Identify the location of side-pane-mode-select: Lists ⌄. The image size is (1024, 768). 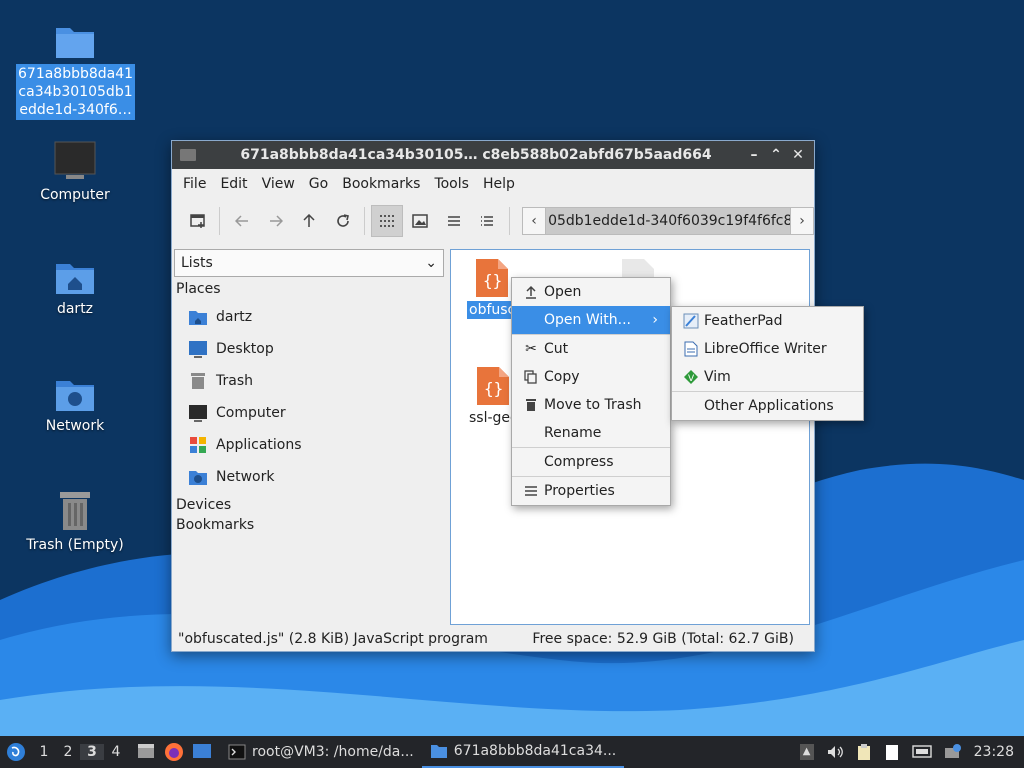
(309, 263).